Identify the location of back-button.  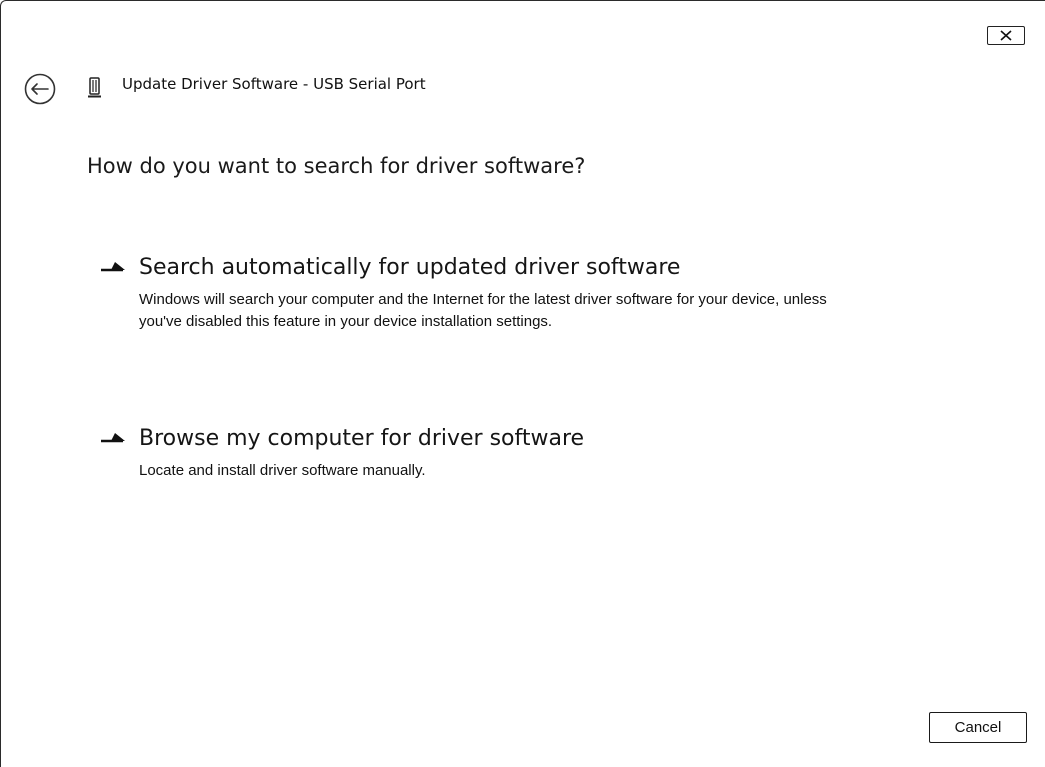
(40, 89).